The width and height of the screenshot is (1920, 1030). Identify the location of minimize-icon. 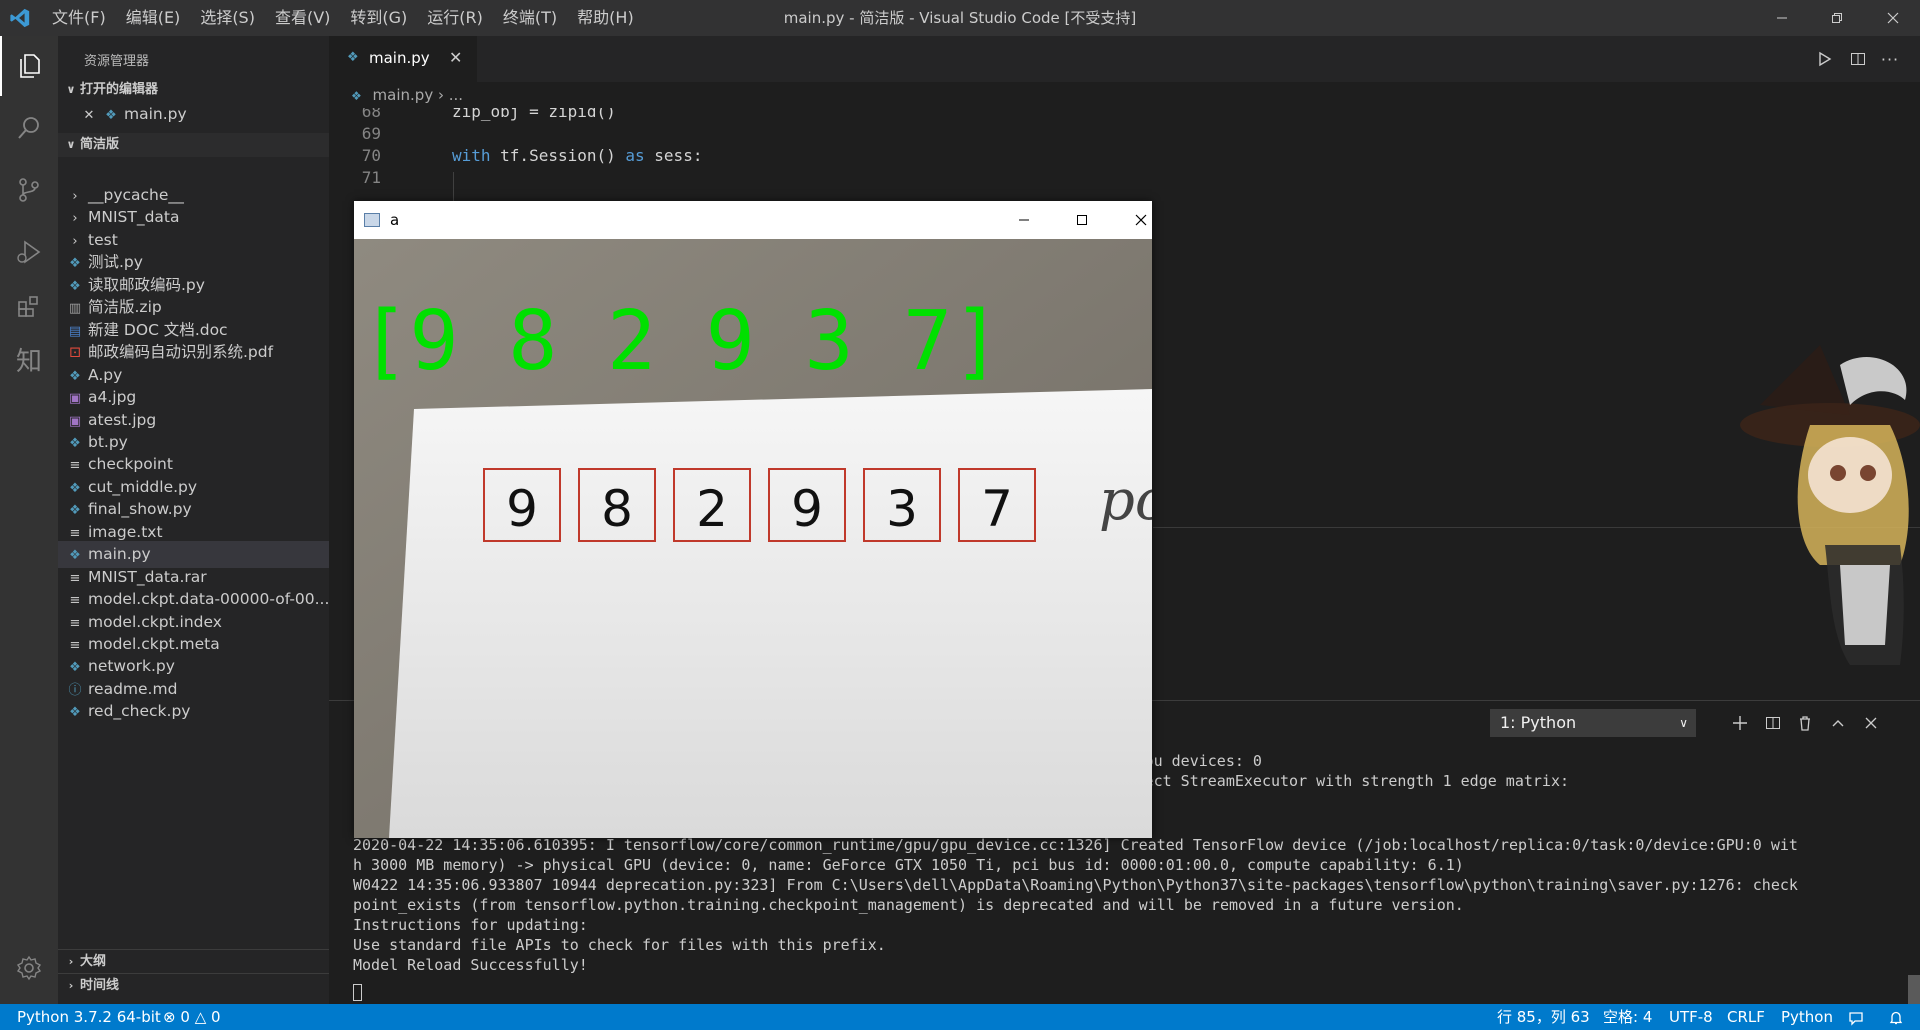
(1782, 18).